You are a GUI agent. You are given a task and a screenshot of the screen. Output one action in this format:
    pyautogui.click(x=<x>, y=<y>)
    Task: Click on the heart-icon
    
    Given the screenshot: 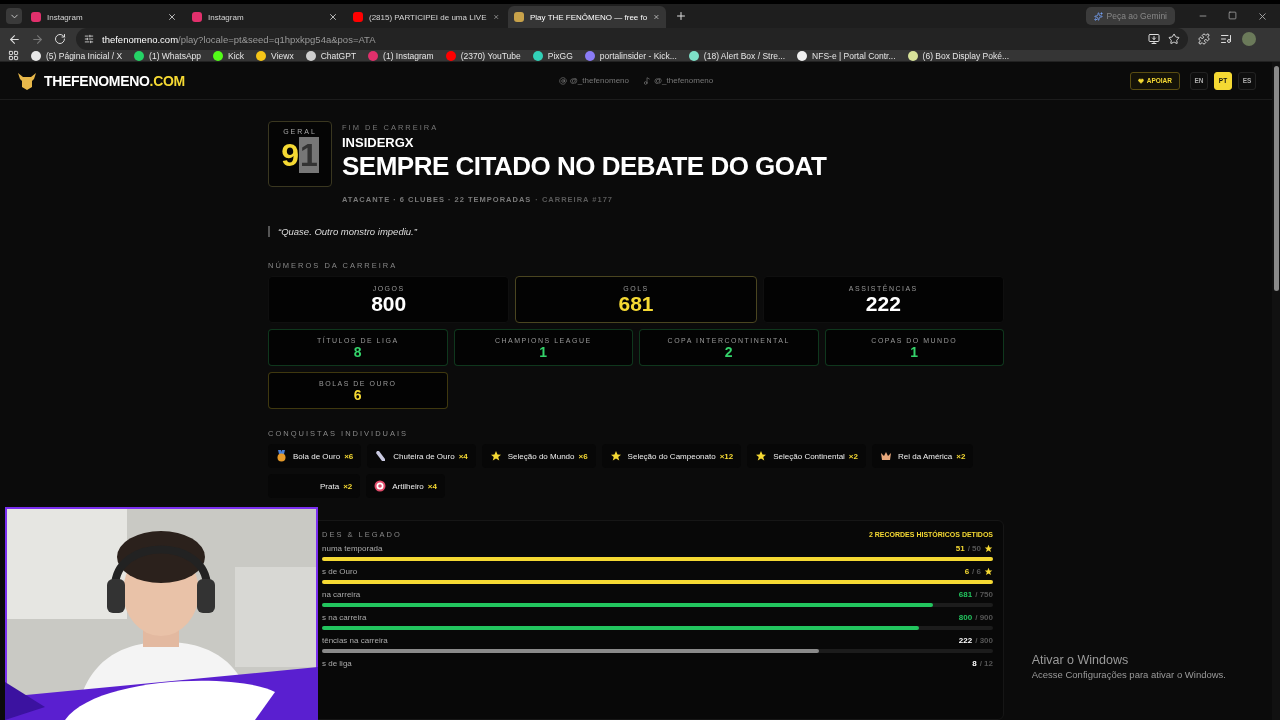 What is the action you would take?
    pyautogui.click(x=1140, y=80)
    